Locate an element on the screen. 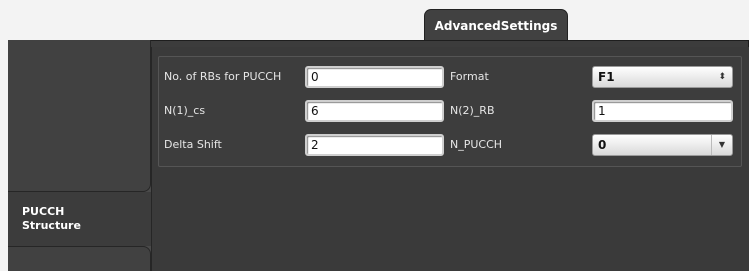 Image resolution: width=749 pixels, height=271 pixels. format-label: Format is located at coordinates (469, 76).